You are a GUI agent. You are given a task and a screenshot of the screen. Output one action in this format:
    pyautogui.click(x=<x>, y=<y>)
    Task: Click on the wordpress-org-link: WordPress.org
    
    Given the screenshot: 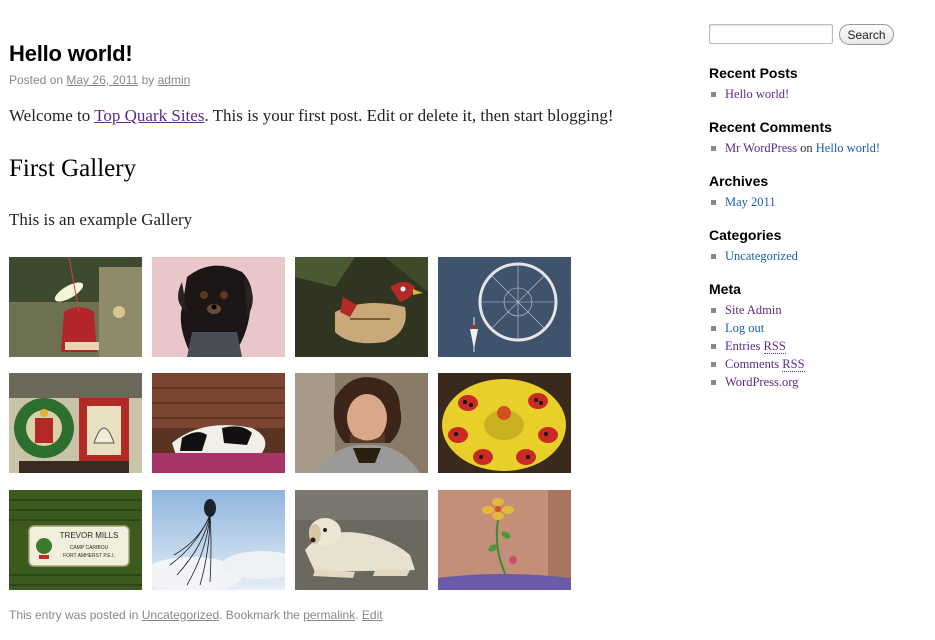 What is the action you would take?
    pyautogui.click(x=761, y=382)
    